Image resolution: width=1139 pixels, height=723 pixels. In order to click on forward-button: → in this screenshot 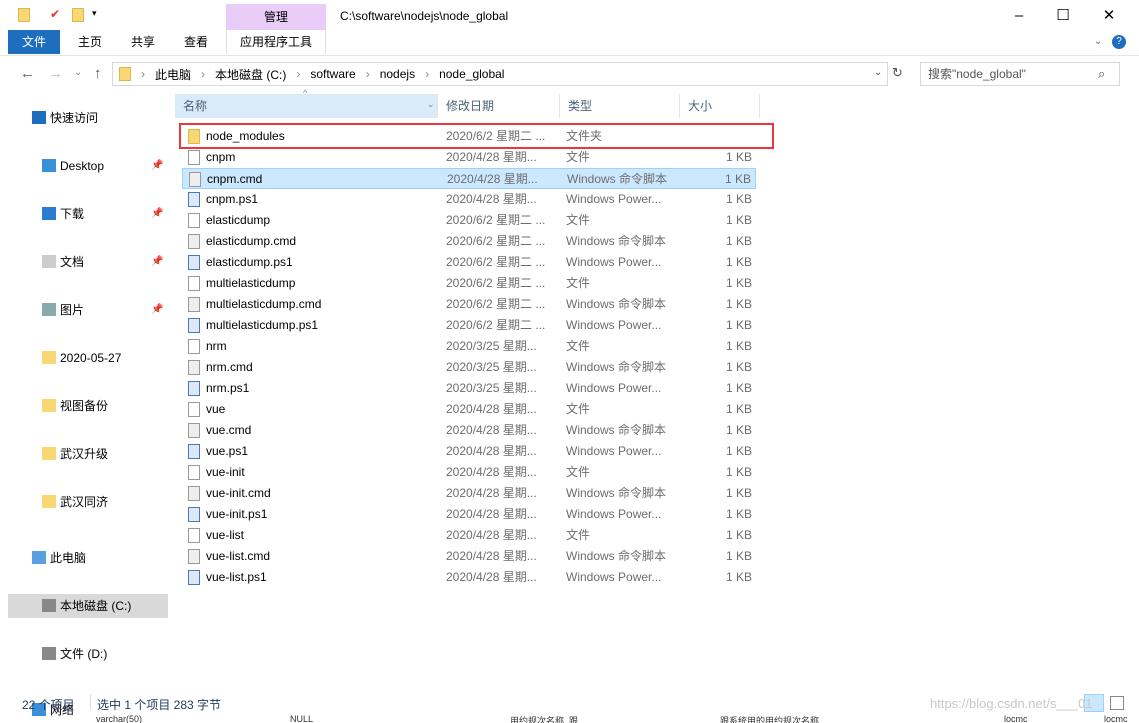, I will do `click(55, 73)`.